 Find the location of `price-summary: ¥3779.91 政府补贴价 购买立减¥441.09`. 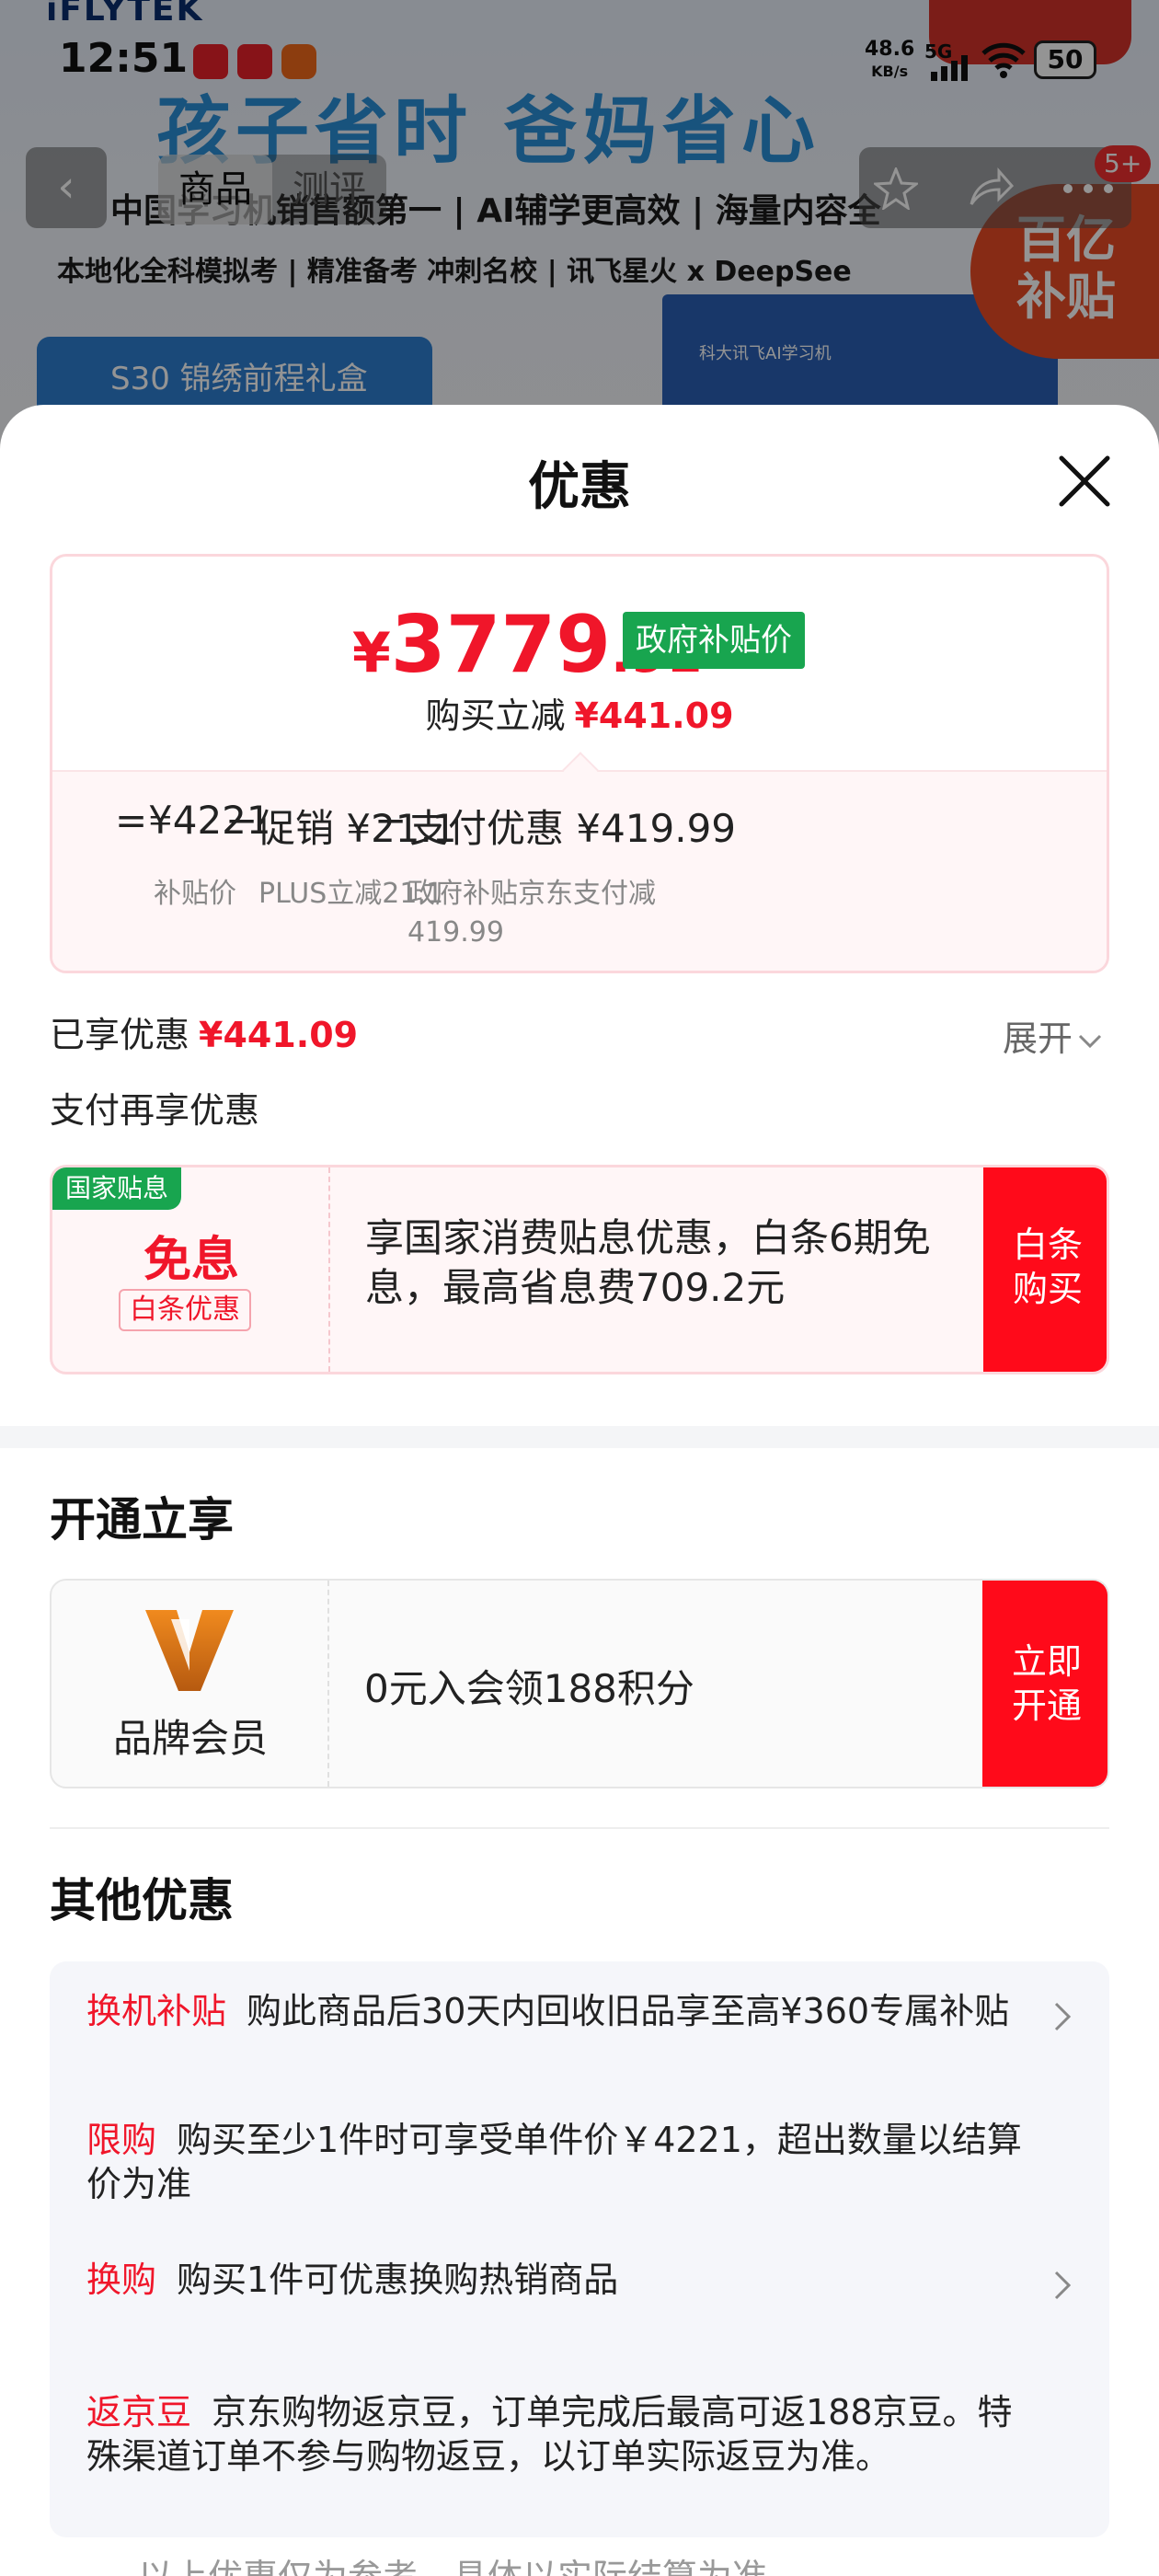

price-summary: ¥3779.91 政府补贴价 购买立减¥441.09 is located at coordinates (579, 663).